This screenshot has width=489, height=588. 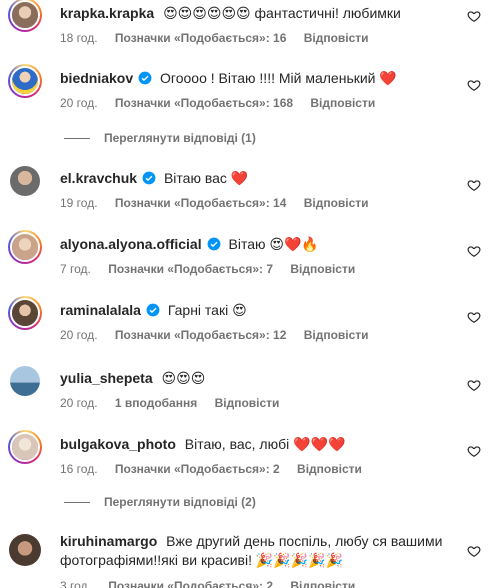 I want to click on comment-likes: Позначки «Подобається»: 14, so click(x=200, y=203).